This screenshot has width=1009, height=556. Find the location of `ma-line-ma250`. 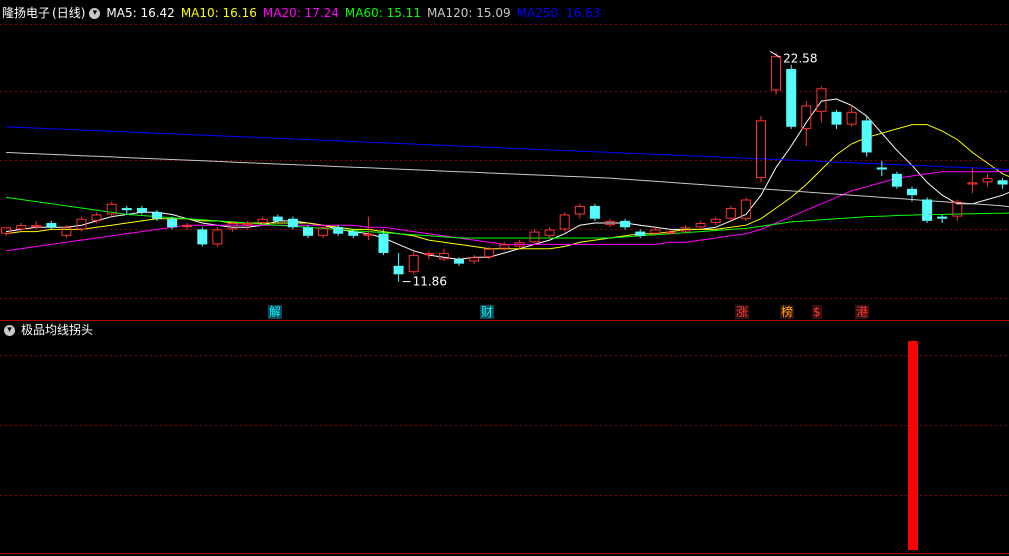

ma-line-ma250 is located at coordinates (507, 148).